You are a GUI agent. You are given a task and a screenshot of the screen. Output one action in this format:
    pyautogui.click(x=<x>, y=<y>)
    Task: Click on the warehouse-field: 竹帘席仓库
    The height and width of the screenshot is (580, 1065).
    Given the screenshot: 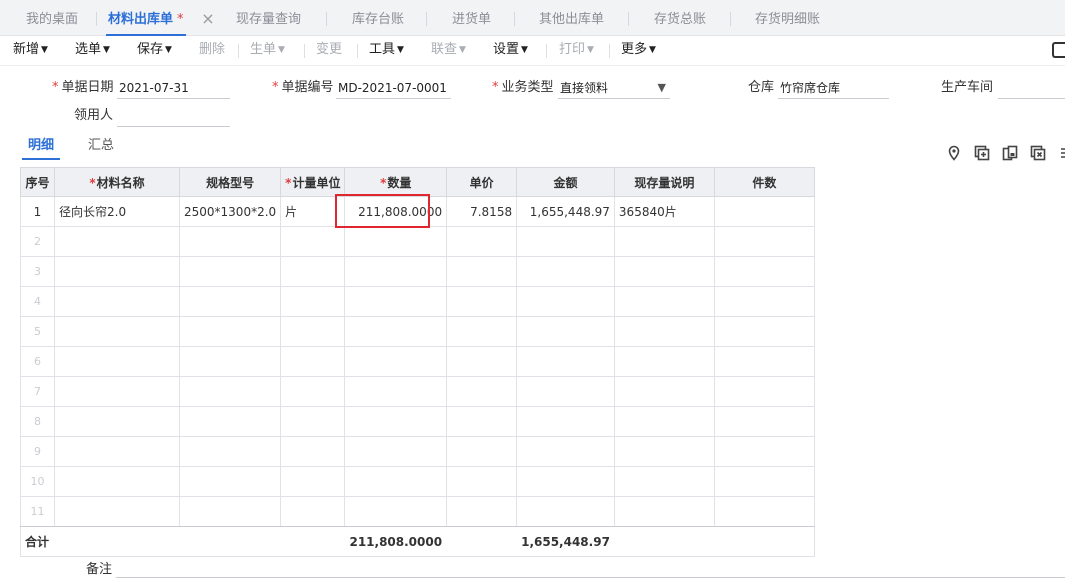 What is the action you would take?
    pyautogui.click(x=833, y=88)
    